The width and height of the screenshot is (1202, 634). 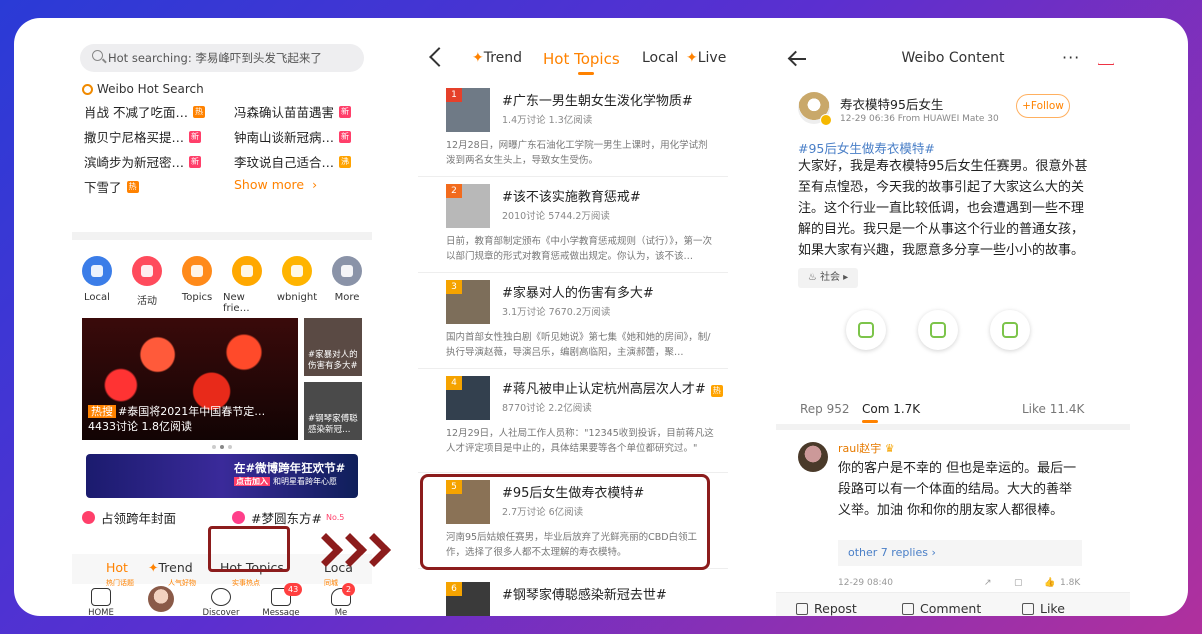 I want to click on tab-reposts: Rep 952, so click(x=825, y=409).